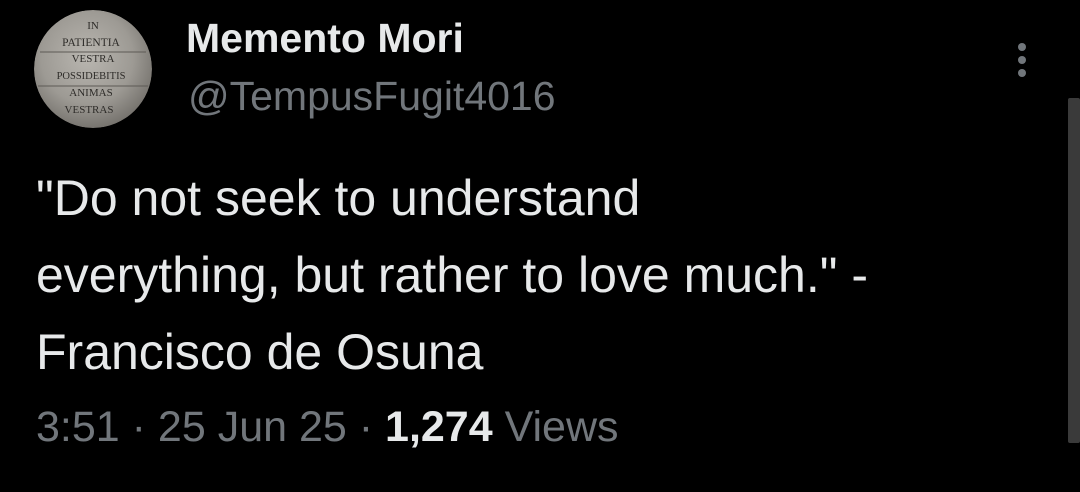 This screenshot has width=1080, height=492. Describe the element at coordinates (562, 427) in the screenshot. I see `views-label: Views` at that location.